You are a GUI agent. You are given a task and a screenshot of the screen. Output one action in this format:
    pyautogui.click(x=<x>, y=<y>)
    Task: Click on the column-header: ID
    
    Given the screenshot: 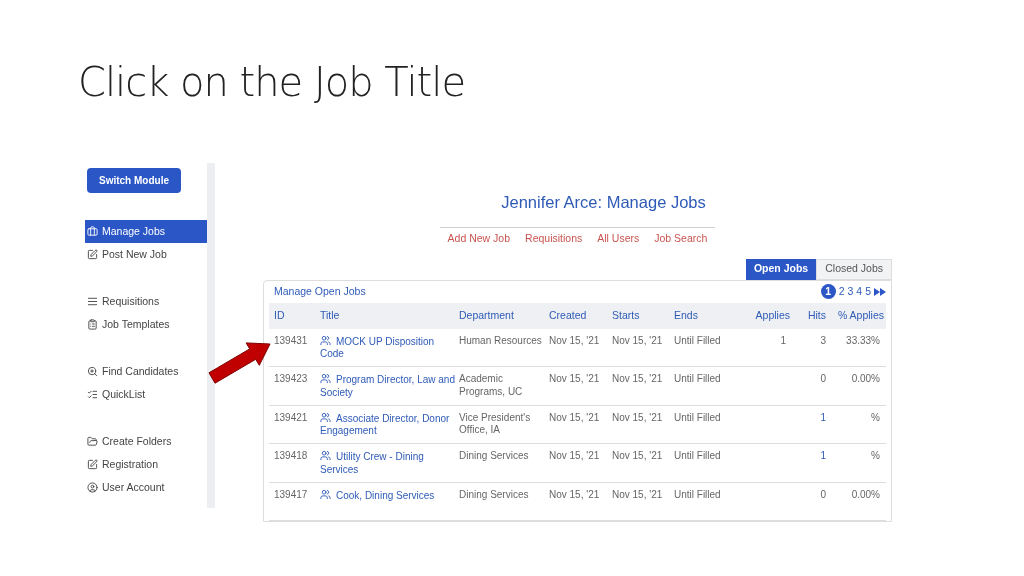 What is the action you would take?
    pyautogui.click(x=280, y=315)
    